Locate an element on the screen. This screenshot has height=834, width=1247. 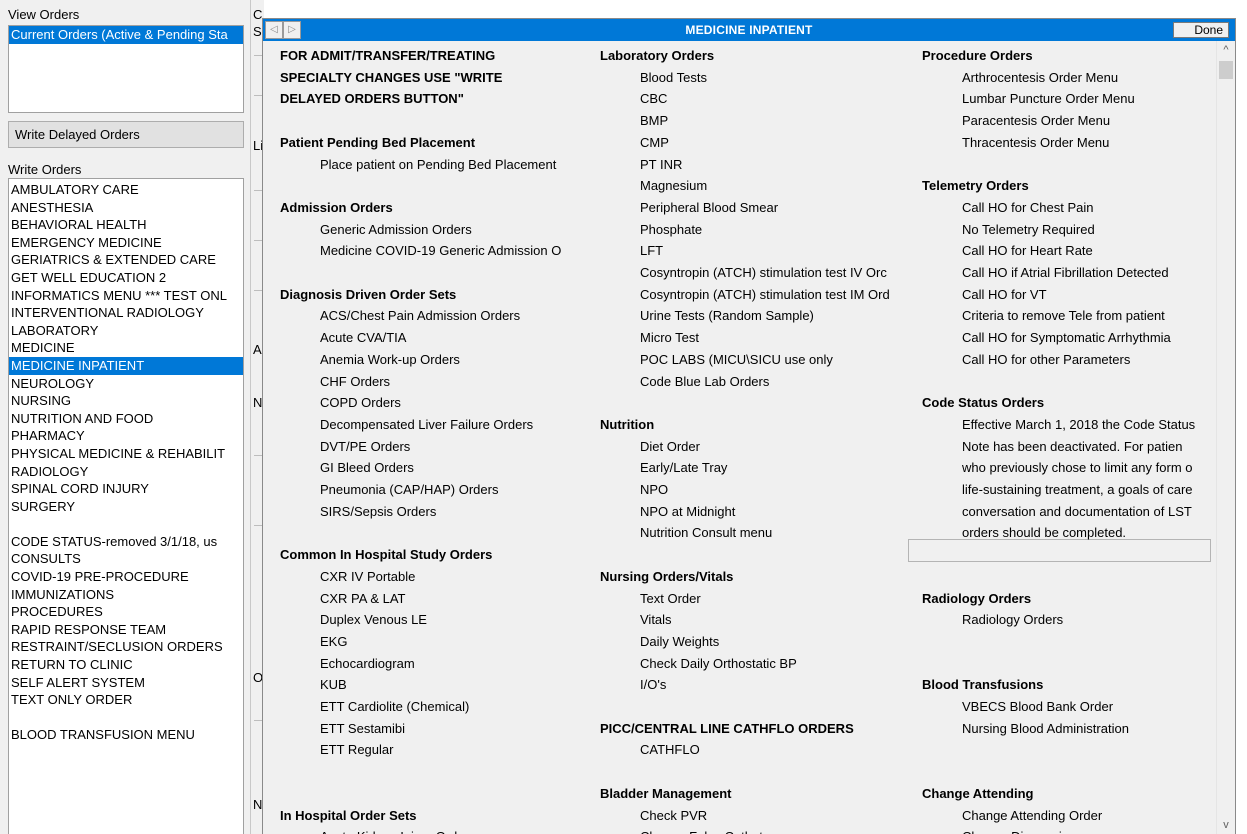
menu-order-item: Vitals is located at coordinates (636, 620).